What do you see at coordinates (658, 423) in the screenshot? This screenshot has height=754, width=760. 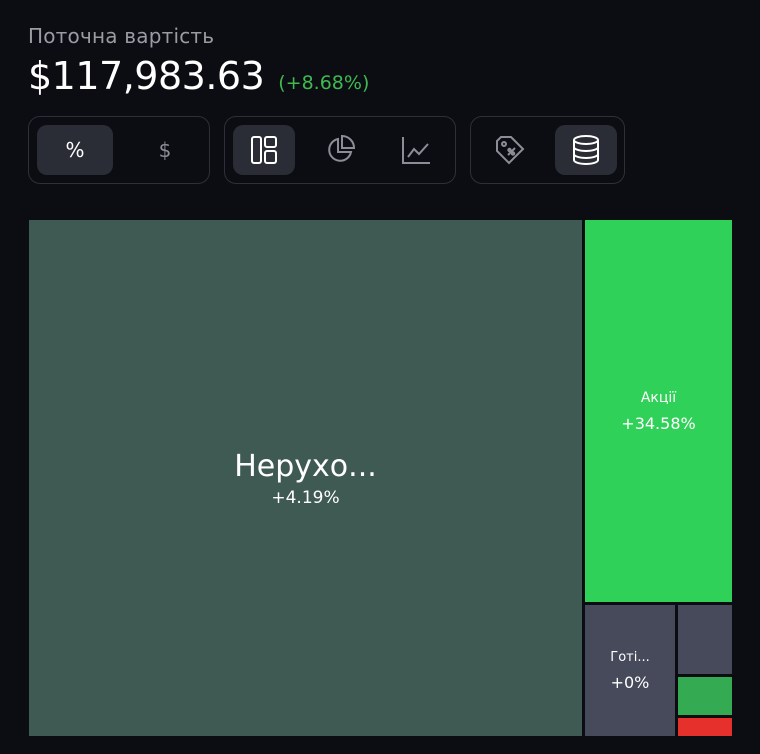 I see `tile-change: +34.58%` at bounding box center [658, 423].